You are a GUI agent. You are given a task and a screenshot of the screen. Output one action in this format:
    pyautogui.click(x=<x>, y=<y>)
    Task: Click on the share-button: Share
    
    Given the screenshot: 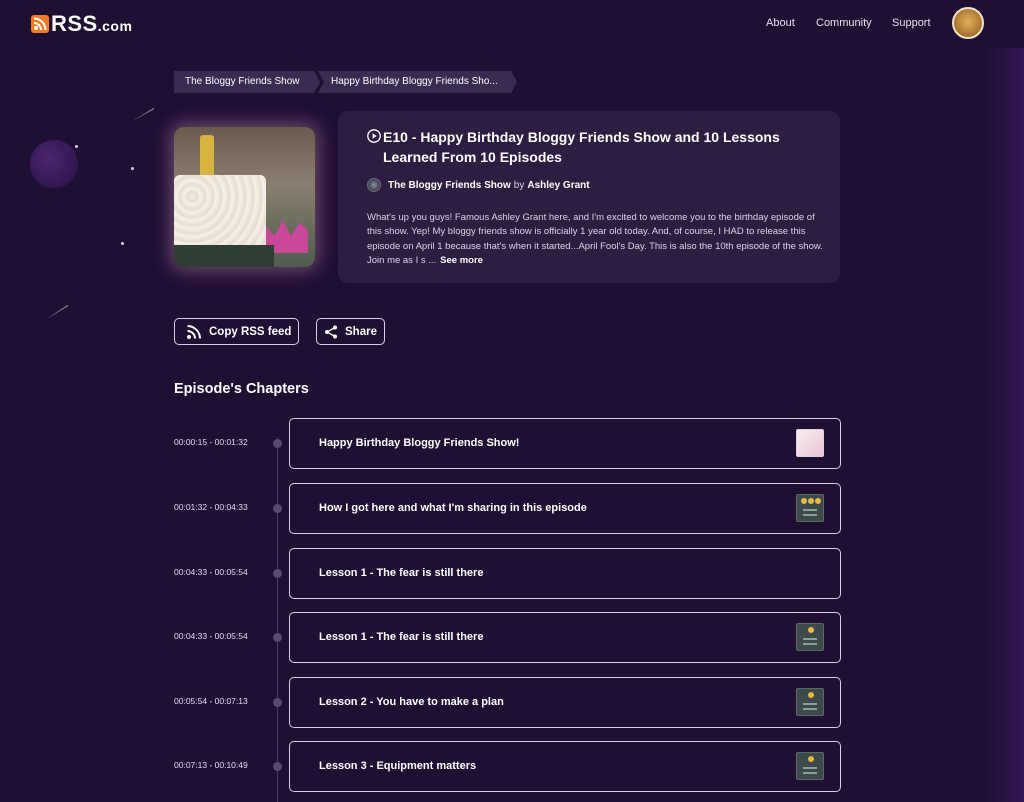 What is the action you would take?
    pyautogui.click(x=350, y=331)
    